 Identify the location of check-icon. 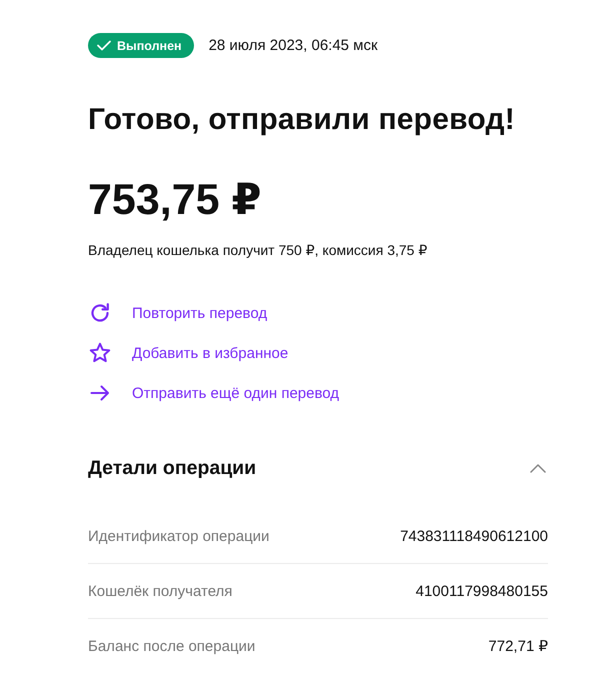
(104, 45).